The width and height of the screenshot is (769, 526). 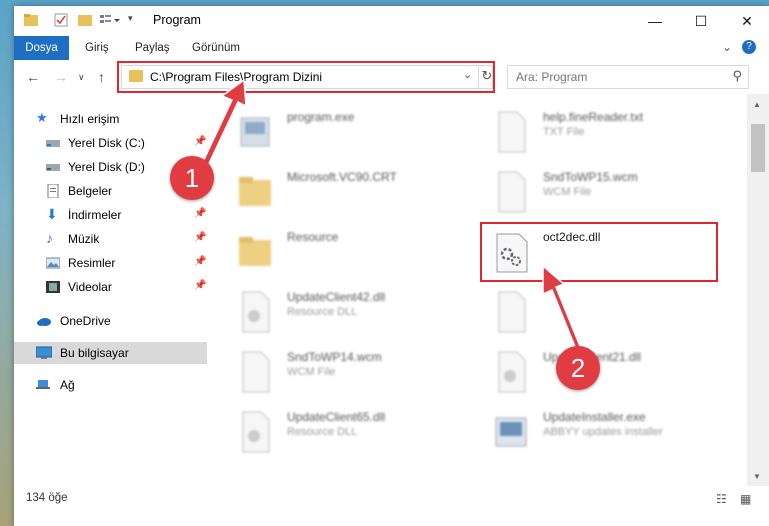 I want to click on details-view-icon: ☷, so click(x=721, y=499).